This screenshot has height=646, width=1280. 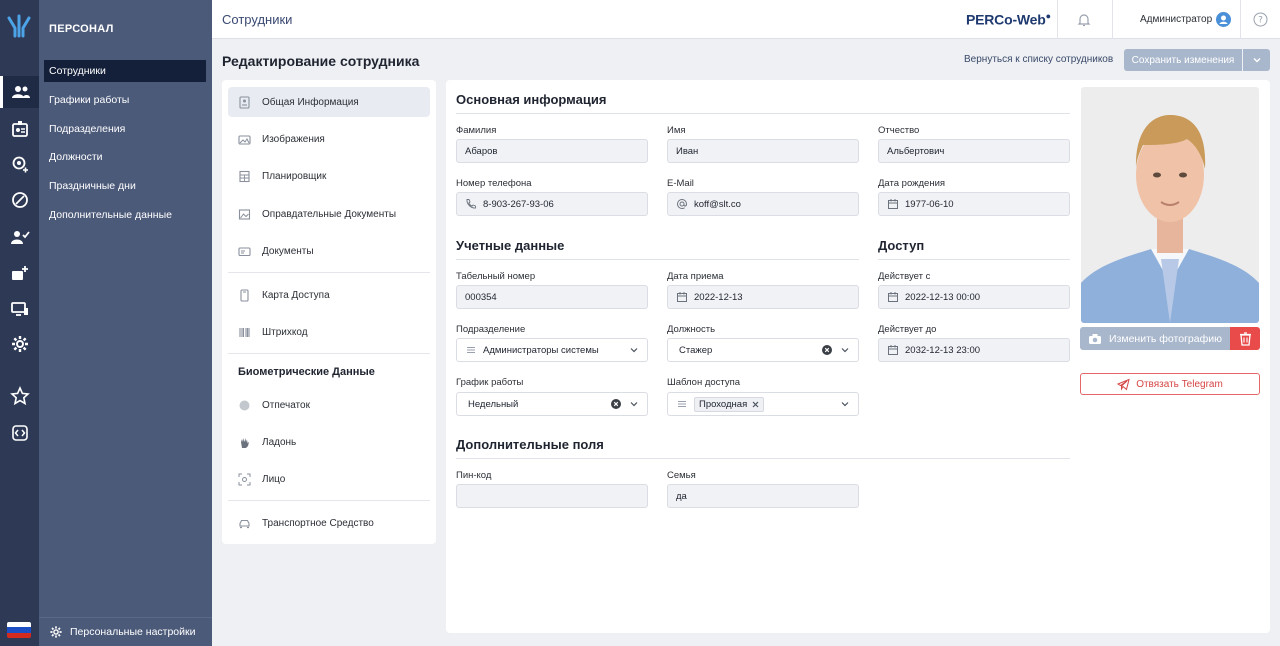 I want to click on schedule-select: Недельный, so click(x=552, y=404).